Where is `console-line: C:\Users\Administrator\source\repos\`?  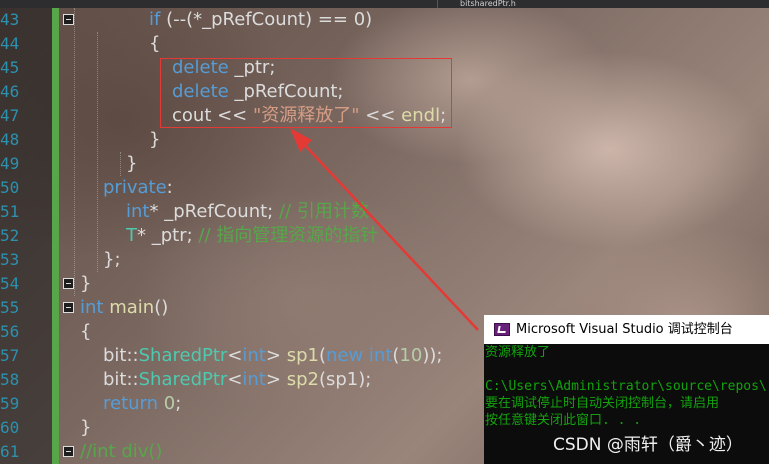 console-line: C:\Users\Administrator\source\repos\ is located at coordinates (626, 386).